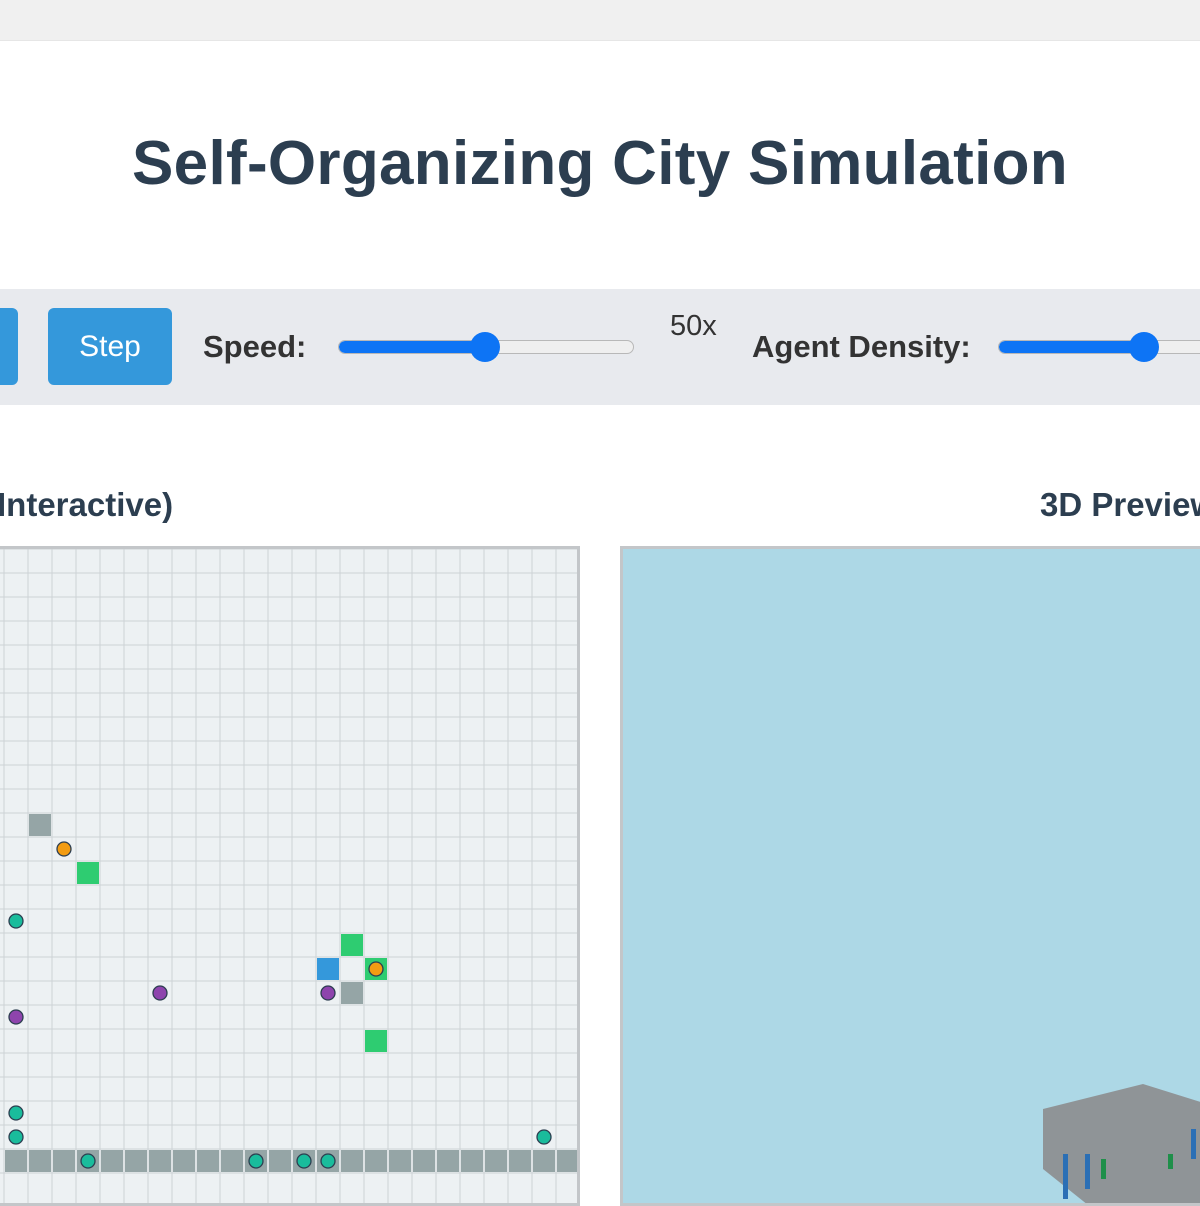  Describe the element at coordinates (485, 347) in the screenshot. I see `speed-slider-thumb` at that location.